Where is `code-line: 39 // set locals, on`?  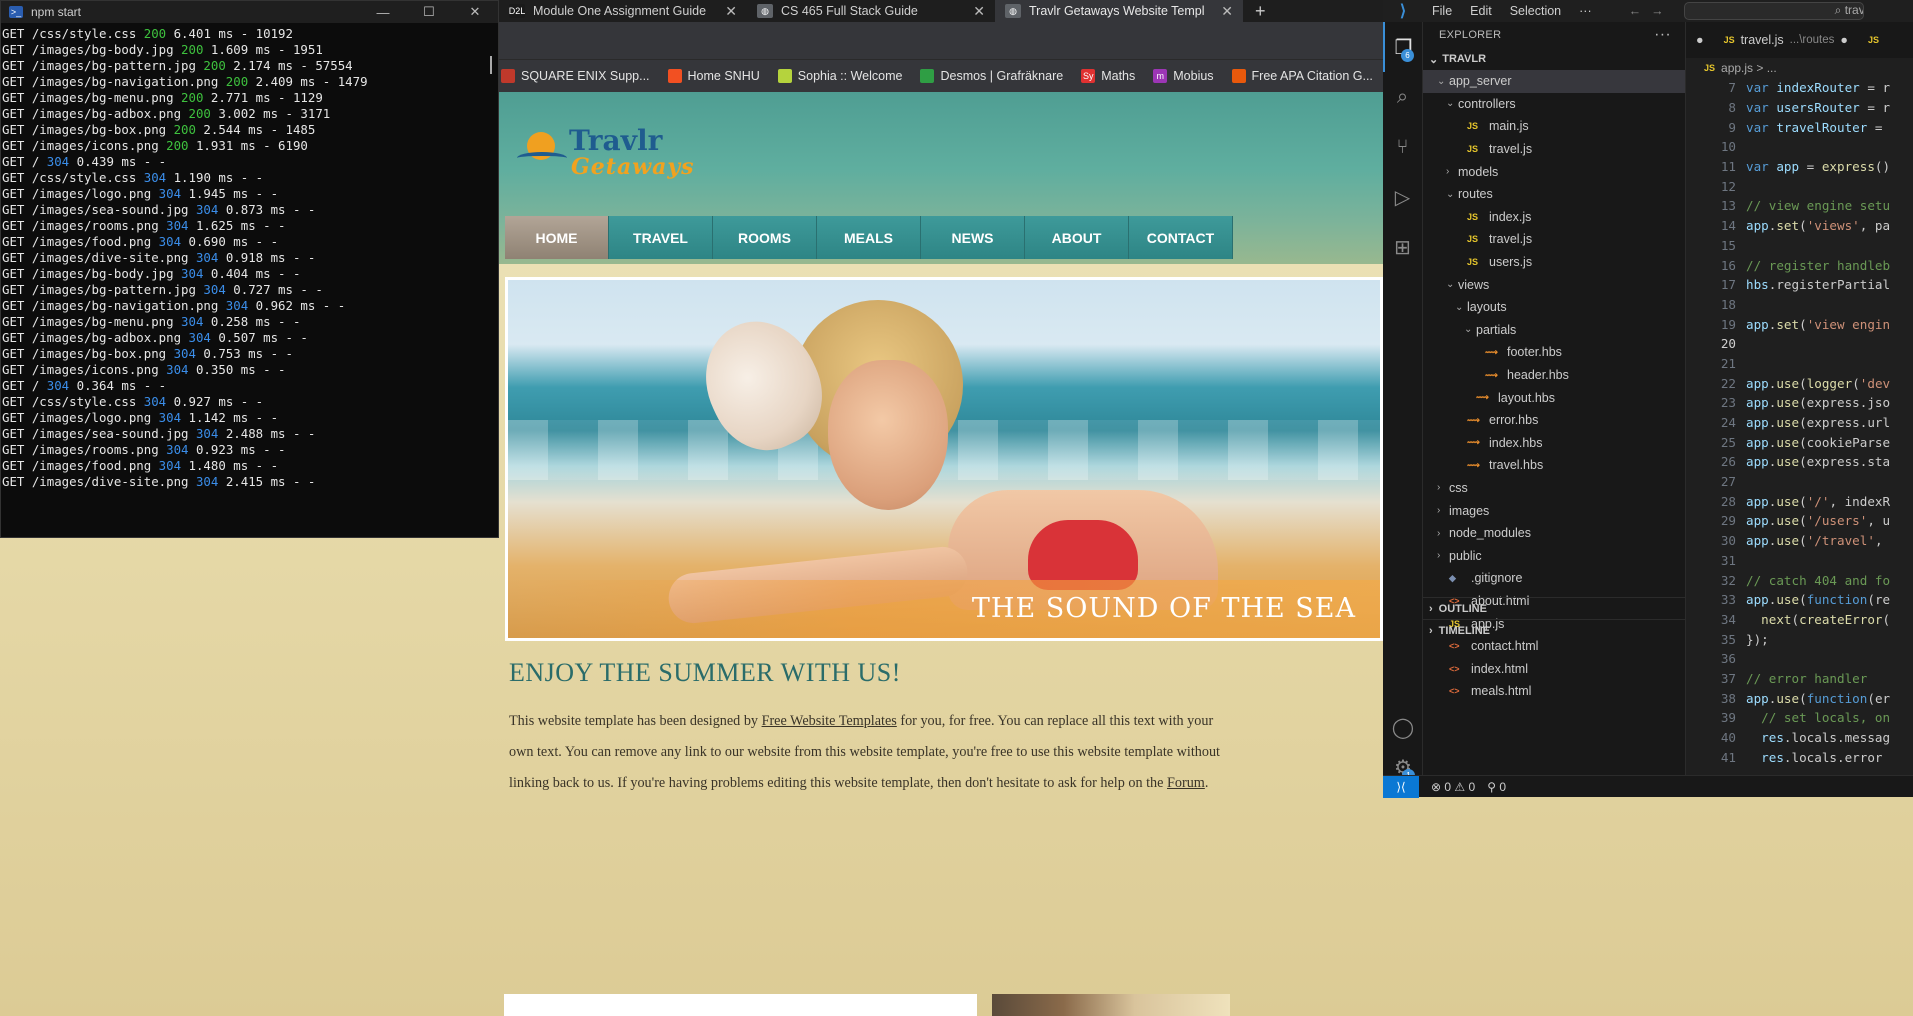 code-line: 39 // set locals, on is located at coordinates (1799, 718).